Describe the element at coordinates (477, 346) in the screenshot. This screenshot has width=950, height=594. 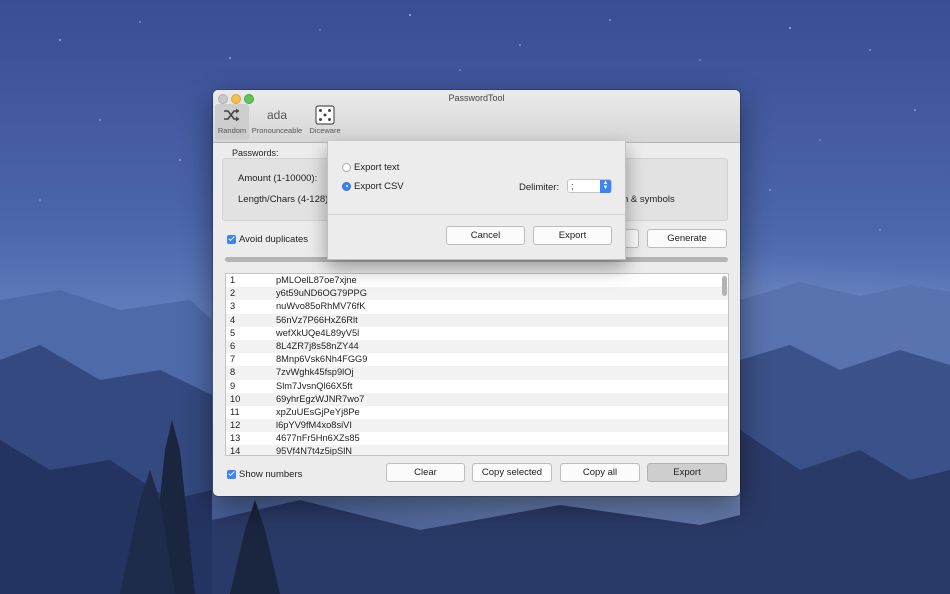
I see `list-item: 6 8L4ZR7j8s58nZY44` at that location.